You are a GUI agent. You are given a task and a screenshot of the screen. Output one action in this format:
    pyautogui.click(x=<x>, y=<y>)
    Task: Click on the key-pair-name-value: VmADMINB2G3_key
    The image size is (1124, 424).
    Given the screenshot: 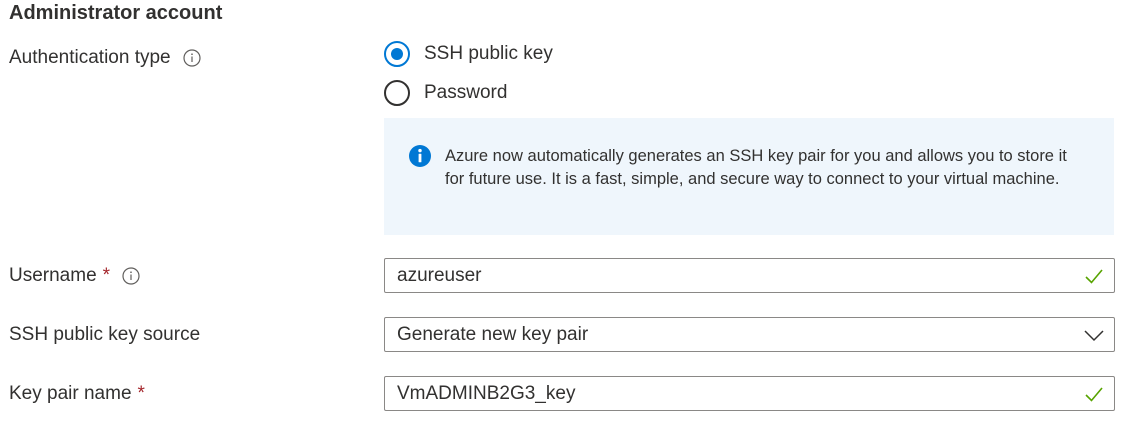 What is the action you would take?
    pyautogui.click(x=740, y=394)
    